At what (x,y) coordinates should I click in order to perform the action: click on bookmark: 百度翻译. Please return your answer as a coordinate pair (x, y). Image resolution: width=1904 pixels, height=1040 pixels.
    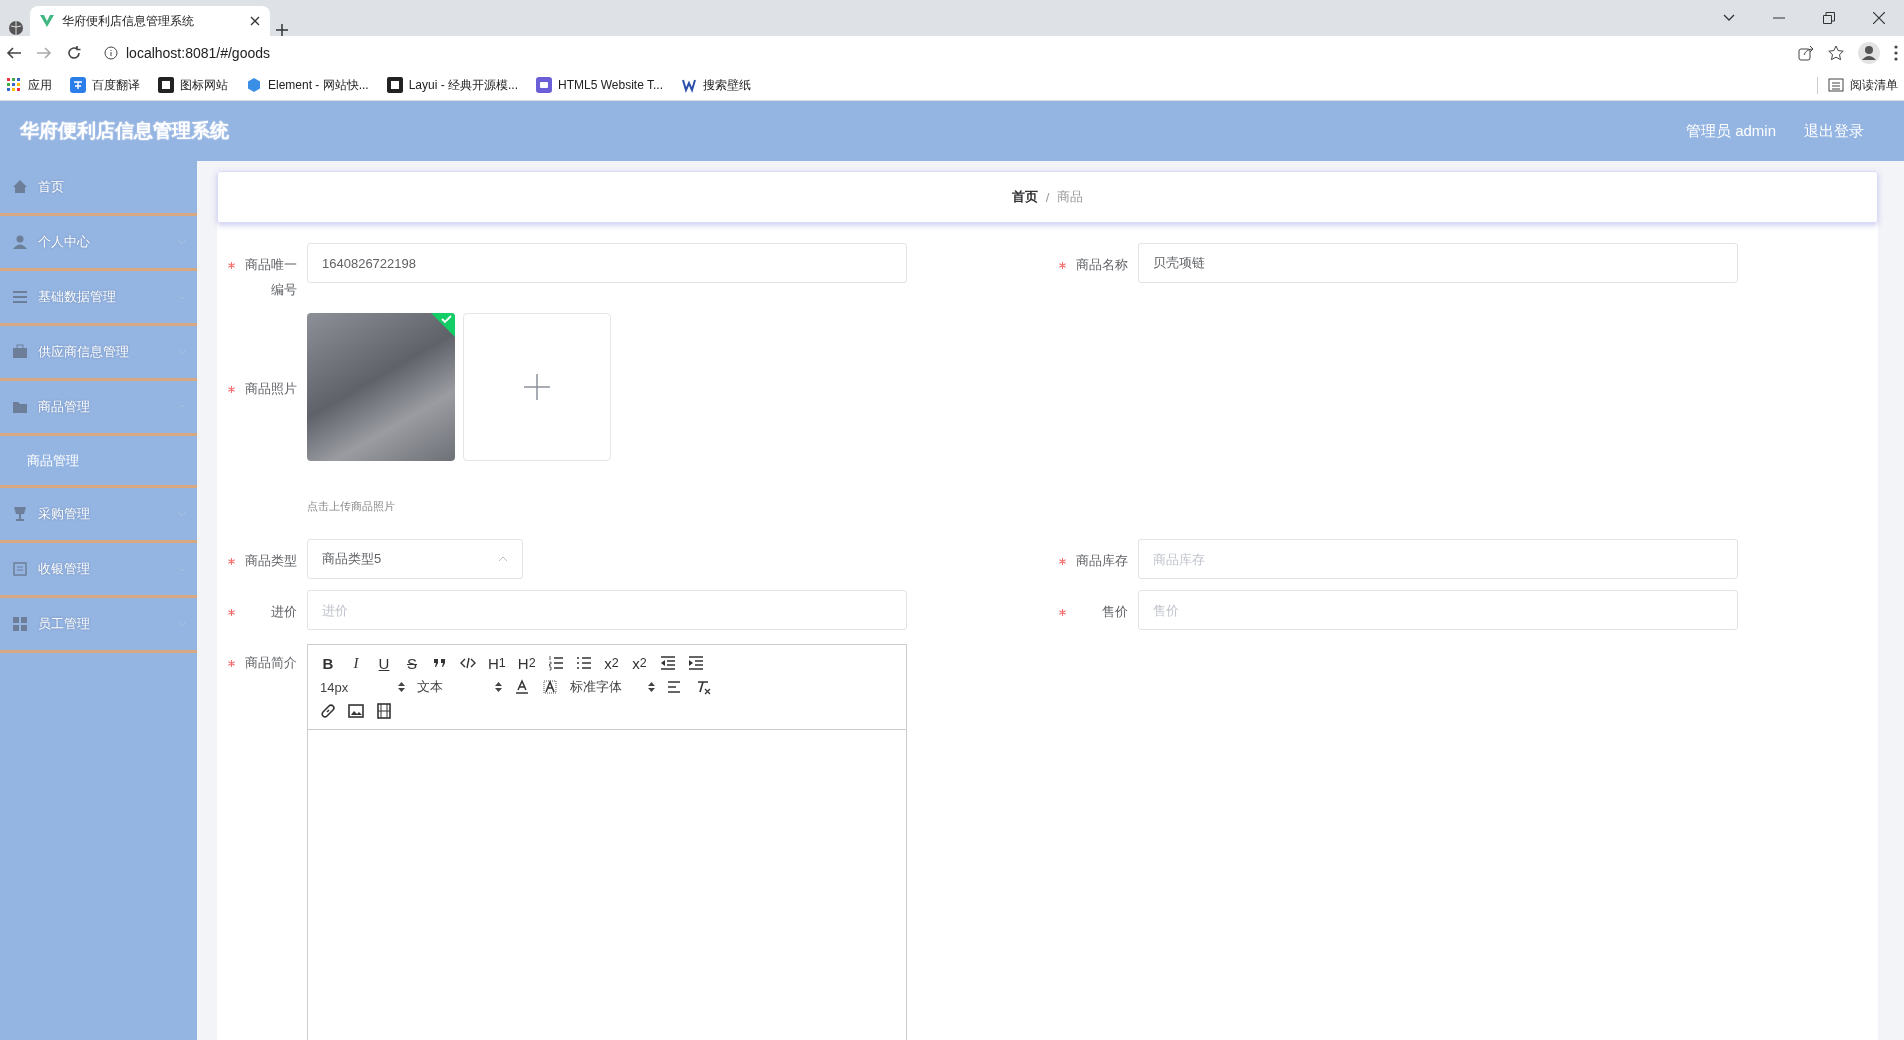
    Looking at the image, I should click on (105, 85).